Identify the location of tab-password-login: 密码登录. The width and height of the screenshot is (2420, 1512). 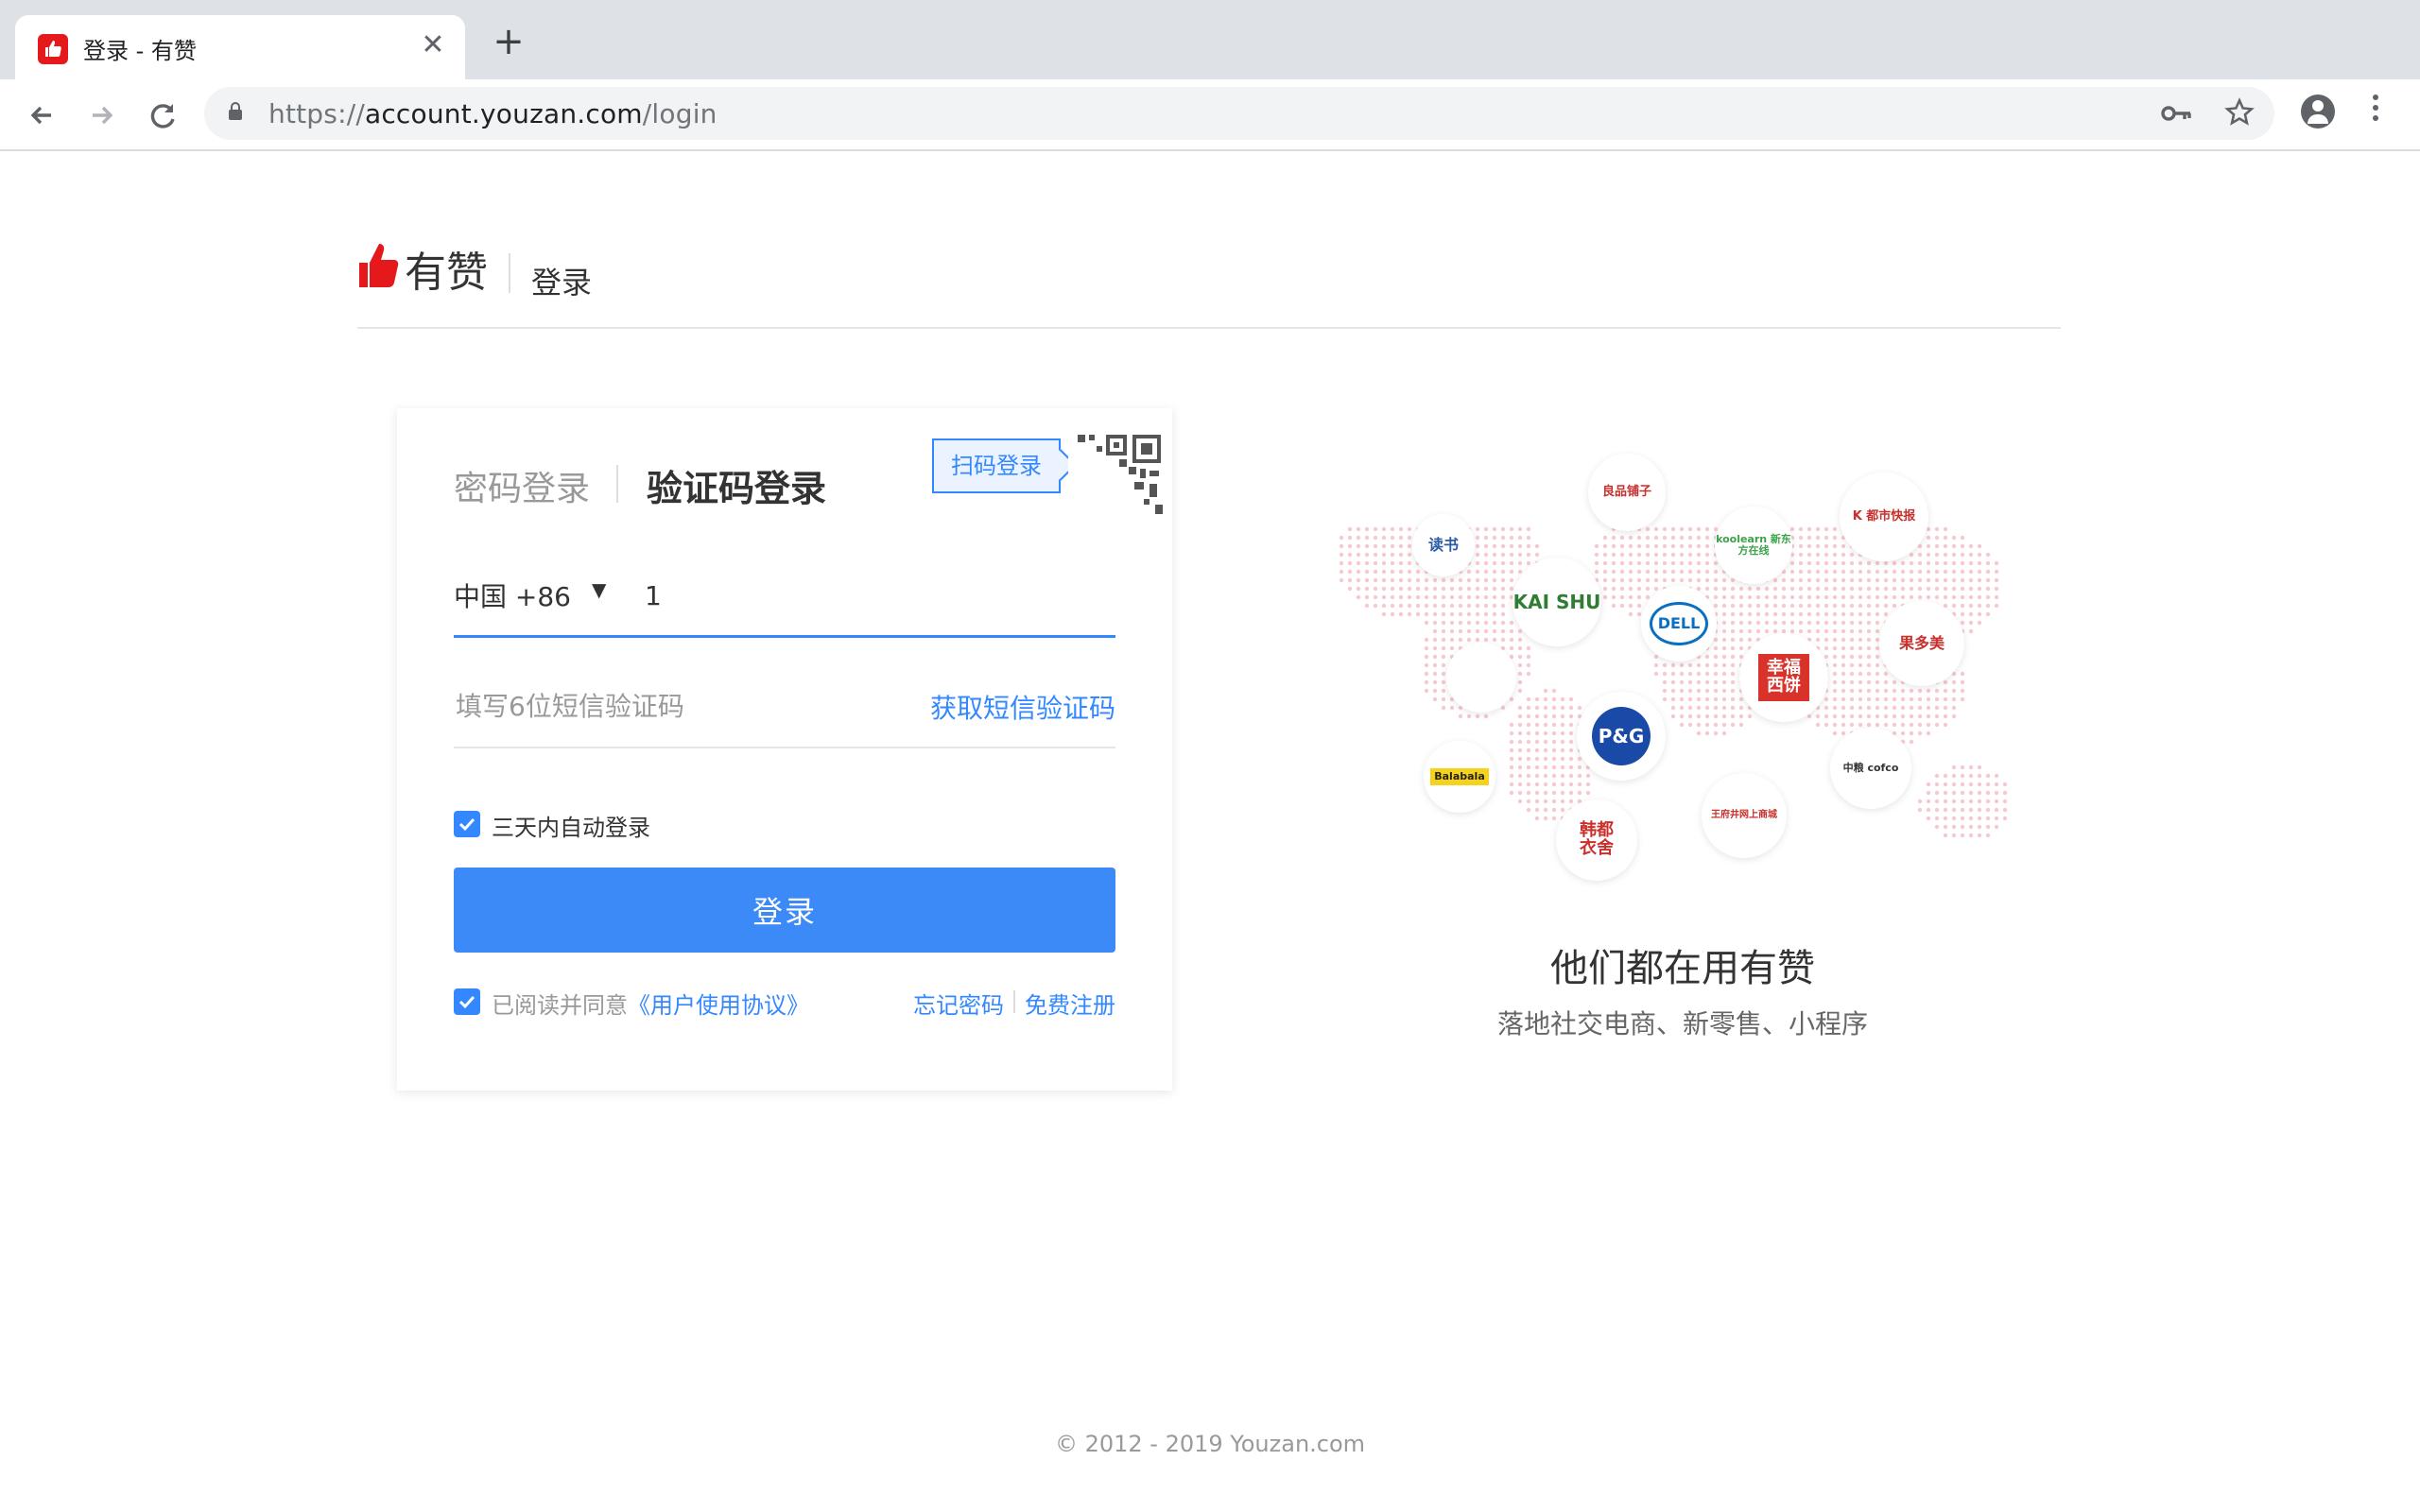
(522, 485).